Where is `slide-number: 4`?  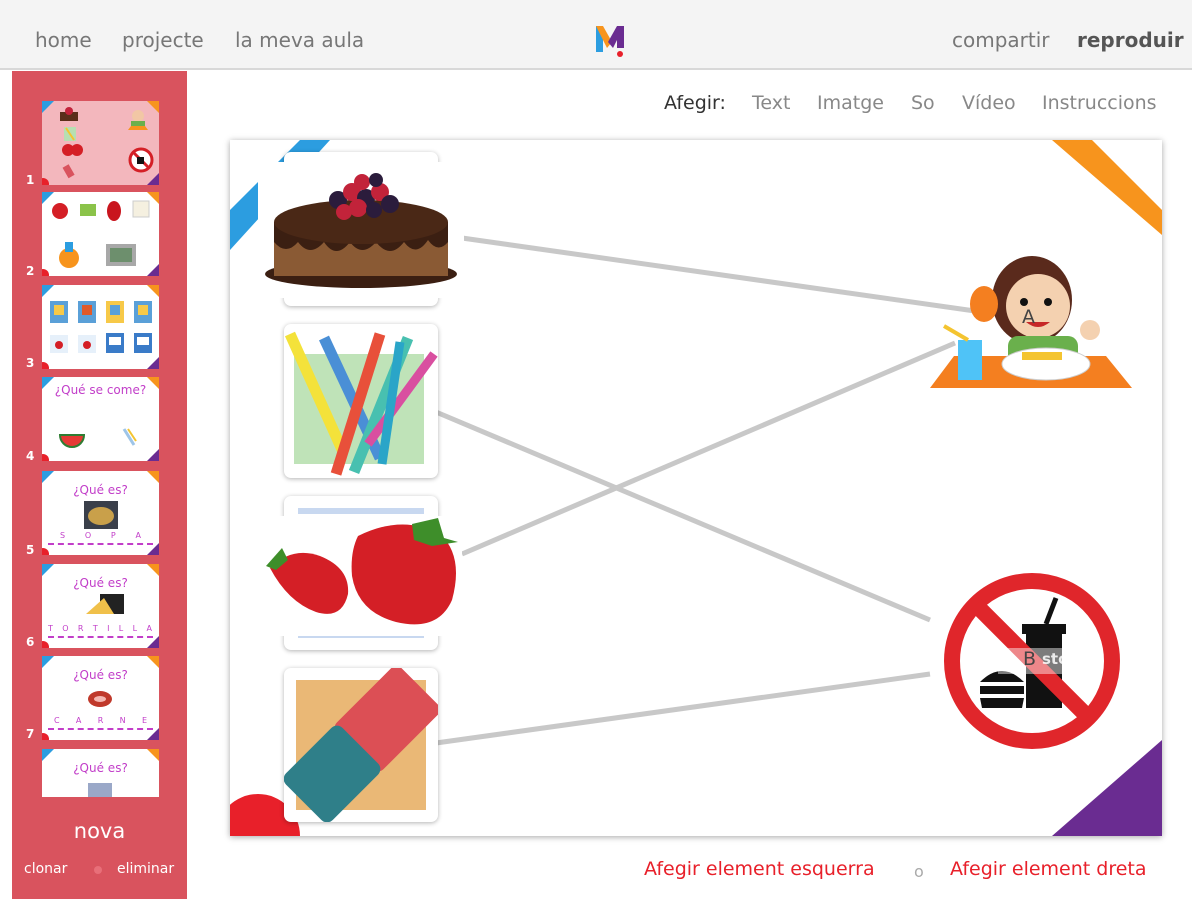 slide-number: 4 is located at coordinates (30, 456).